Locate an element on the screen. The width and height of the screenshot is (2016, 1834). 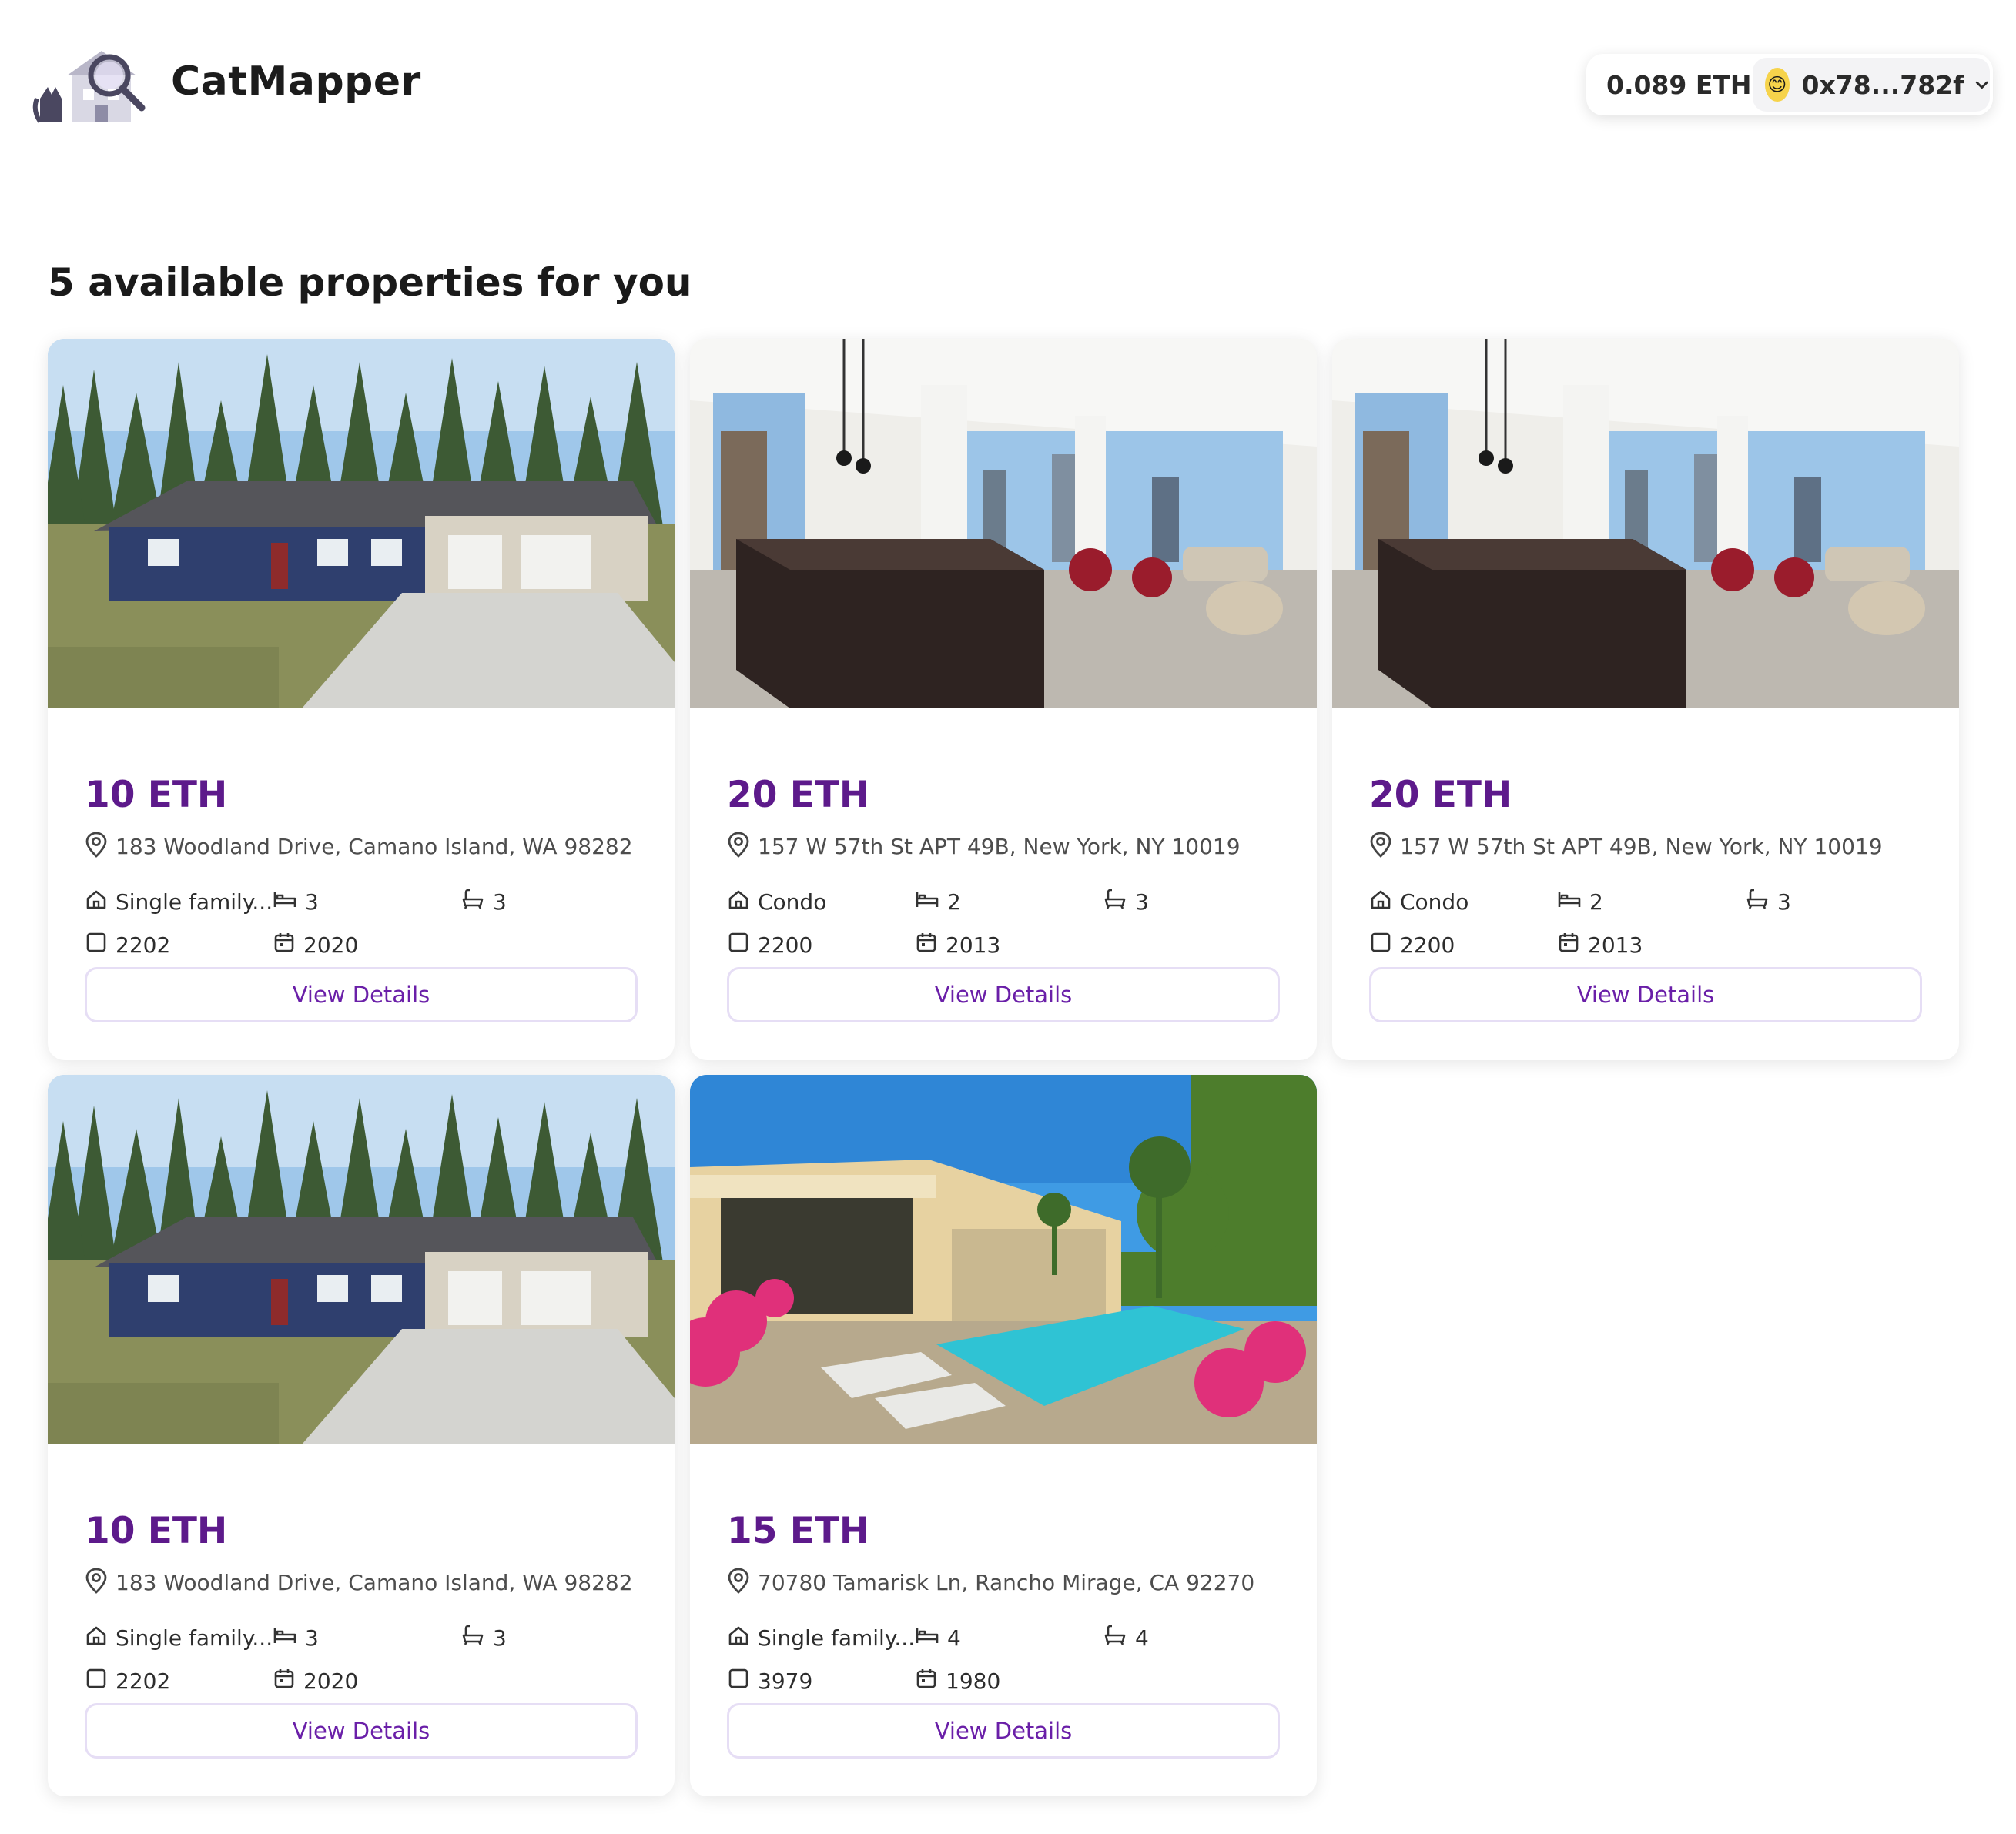
wallet-balance: 0.089 ETH is located at coordinates (1679, 84).